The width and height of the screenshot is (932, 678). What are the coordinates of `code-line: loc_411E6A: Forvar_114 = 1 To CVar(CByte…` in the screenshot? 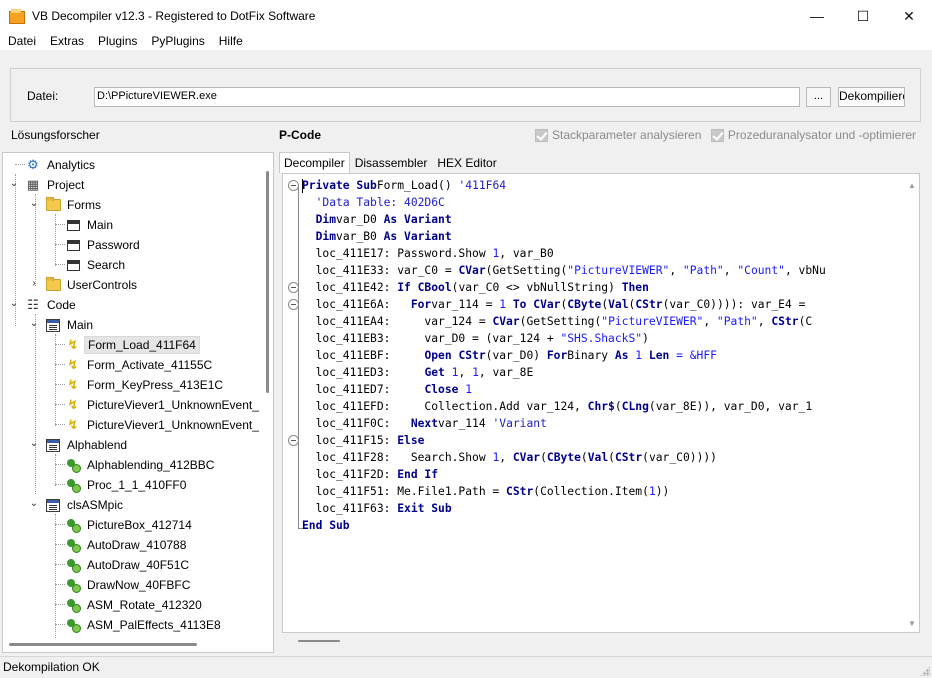 It's located at (557, 304).